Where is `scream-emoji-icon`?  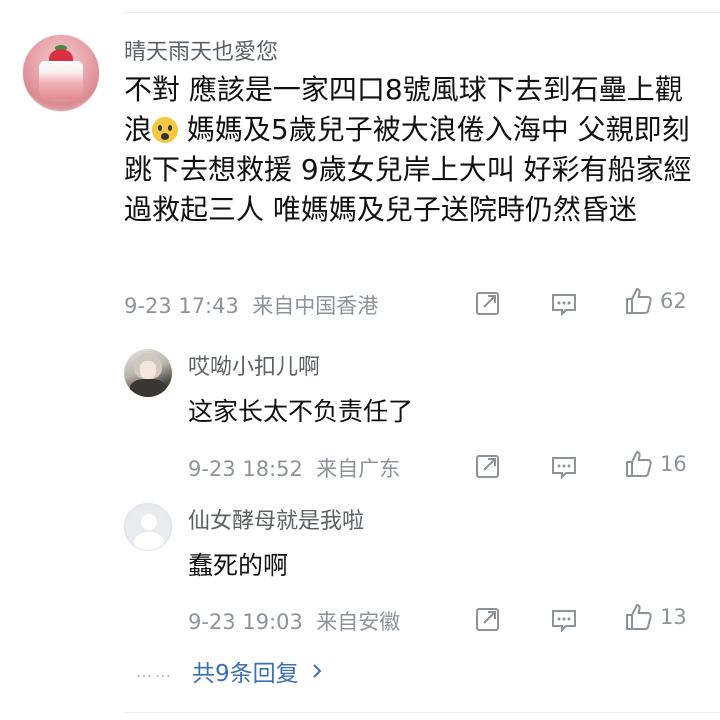
scream-emoji-icon is located at coordinates (165, 130).